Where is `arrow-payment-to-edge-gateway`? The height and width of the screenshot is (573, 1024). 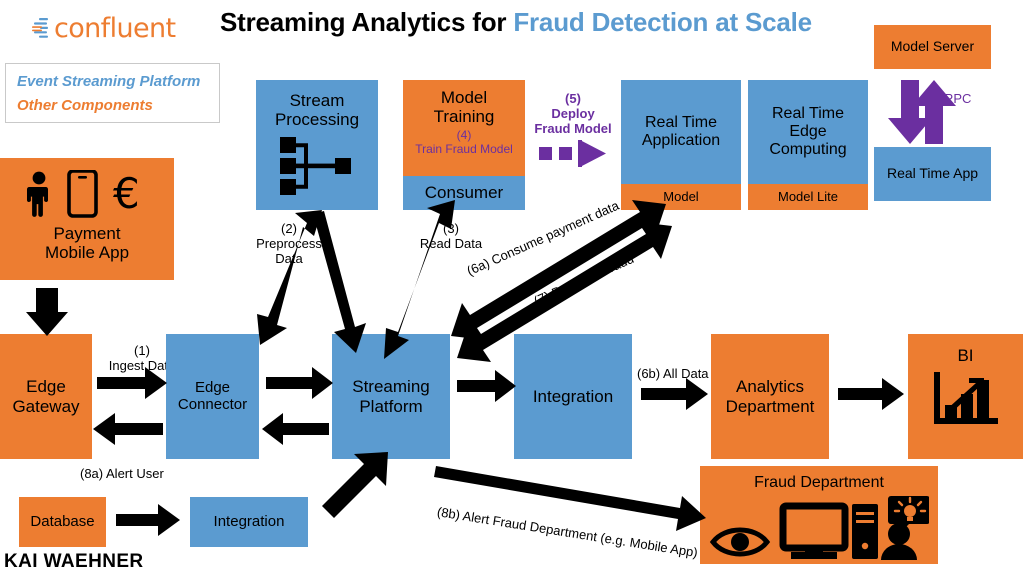 arrow-payment-to-edge-gateway is located at coordinates (47, 312).